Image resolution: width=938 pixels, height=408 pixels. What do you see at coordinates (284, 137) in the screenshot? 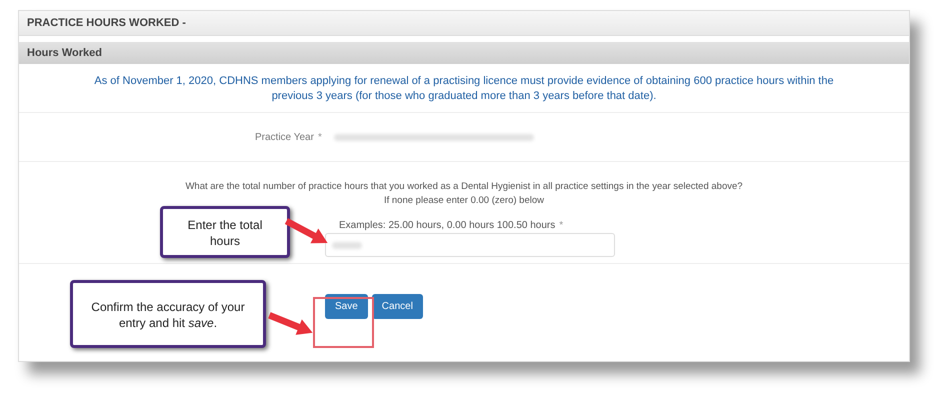
I see `field-label: Practice Year` at bounding box center [284, 137].